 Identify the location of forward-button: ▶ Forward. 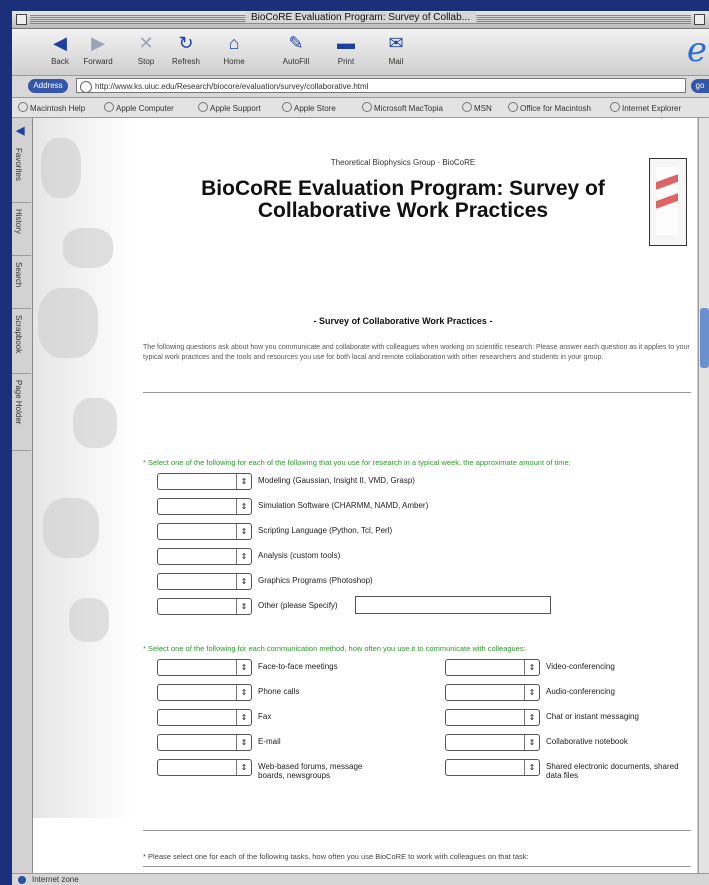
(98, 52).